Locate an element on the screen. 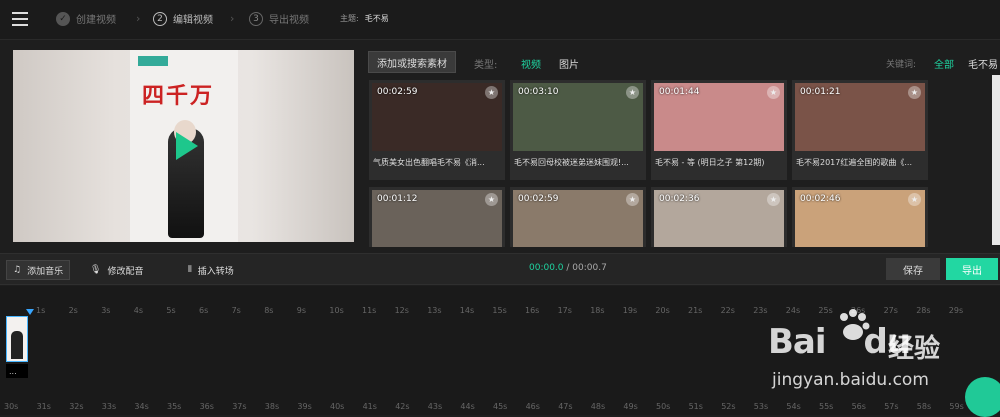  chat-icon is located at coordinates (982, 397).